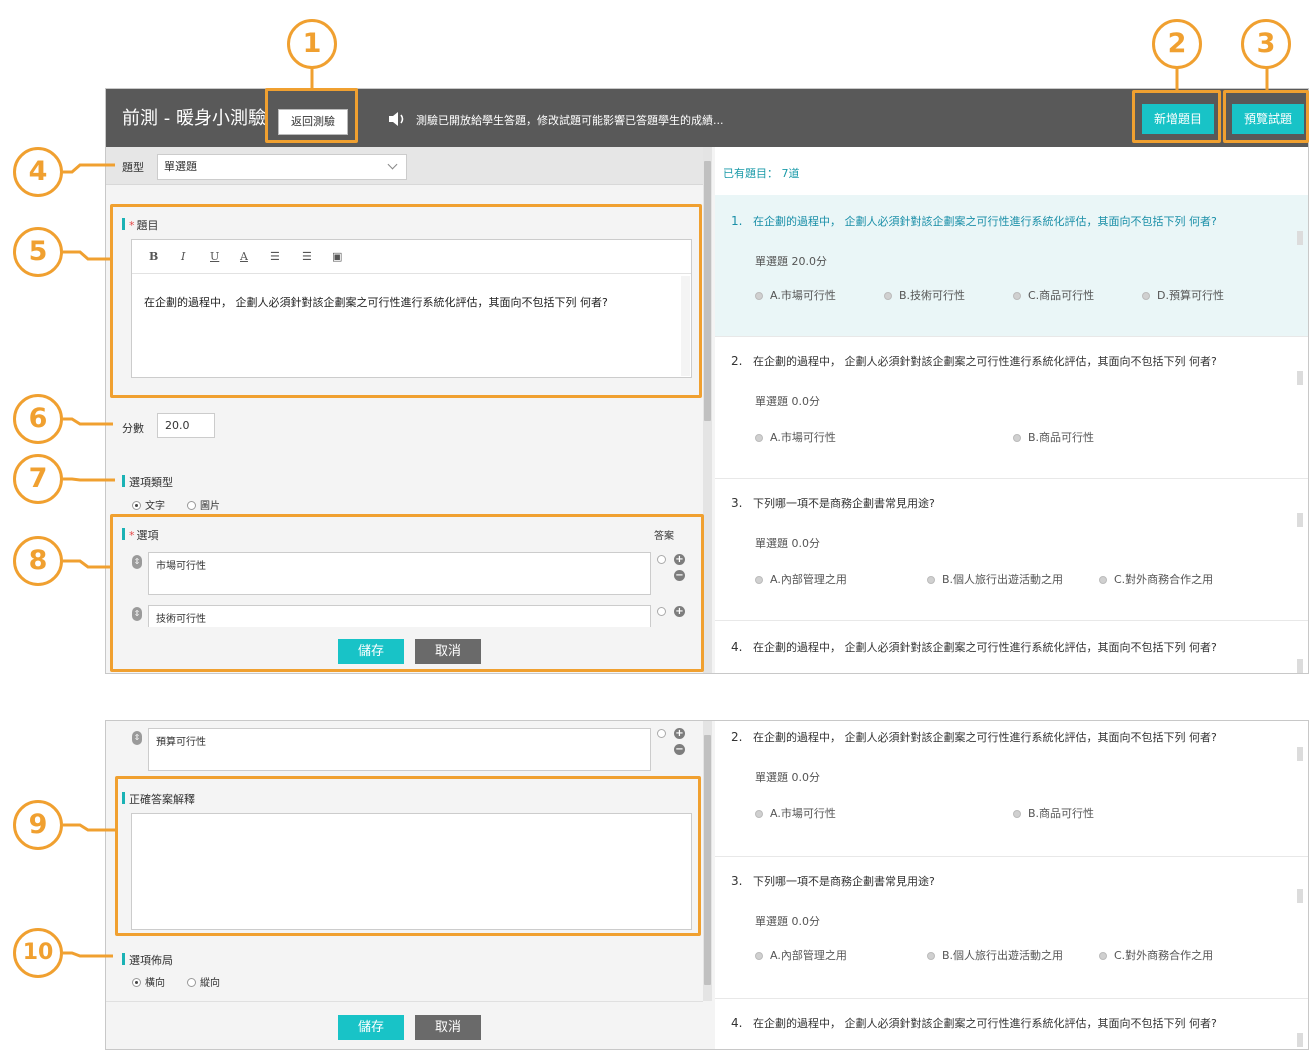 The image size is (1311, 1056). What do you see at coordinates (392, 164) in the screenshot?
I see `chevron-down-icon` at bounding box center [392, 164].